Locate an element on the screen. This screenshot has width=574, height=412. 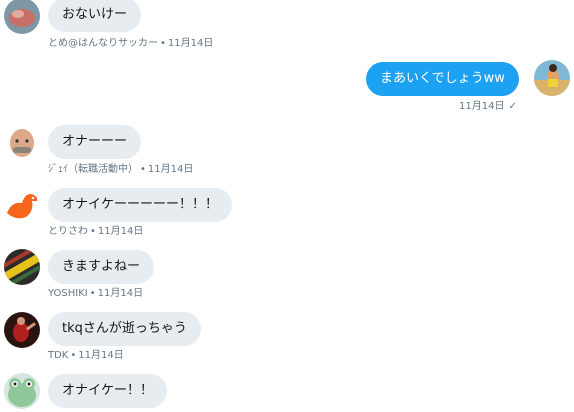
message-bubble: オナイケー！！ is located at coordinates (108, 391).